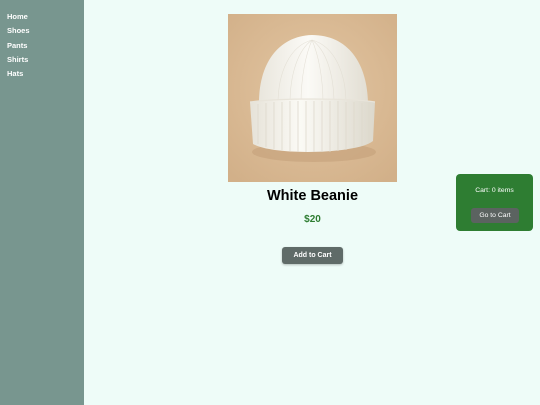  Describe the element at coordinates (312, 219) in the screenshot. I see `product-price: $20` at that location.